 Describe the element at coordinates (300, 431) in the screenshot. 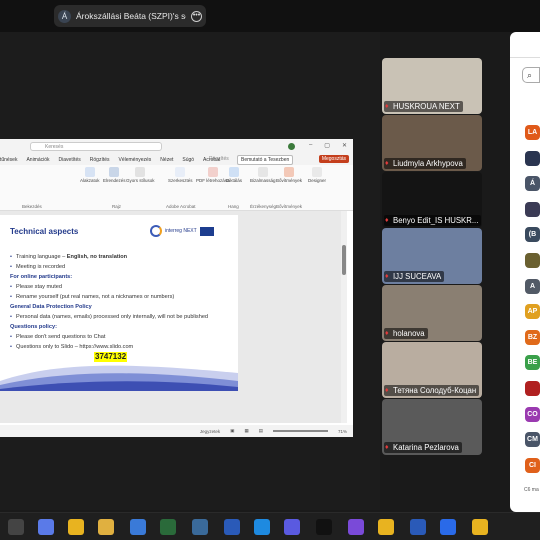

I see `zoom-slider` at that location.